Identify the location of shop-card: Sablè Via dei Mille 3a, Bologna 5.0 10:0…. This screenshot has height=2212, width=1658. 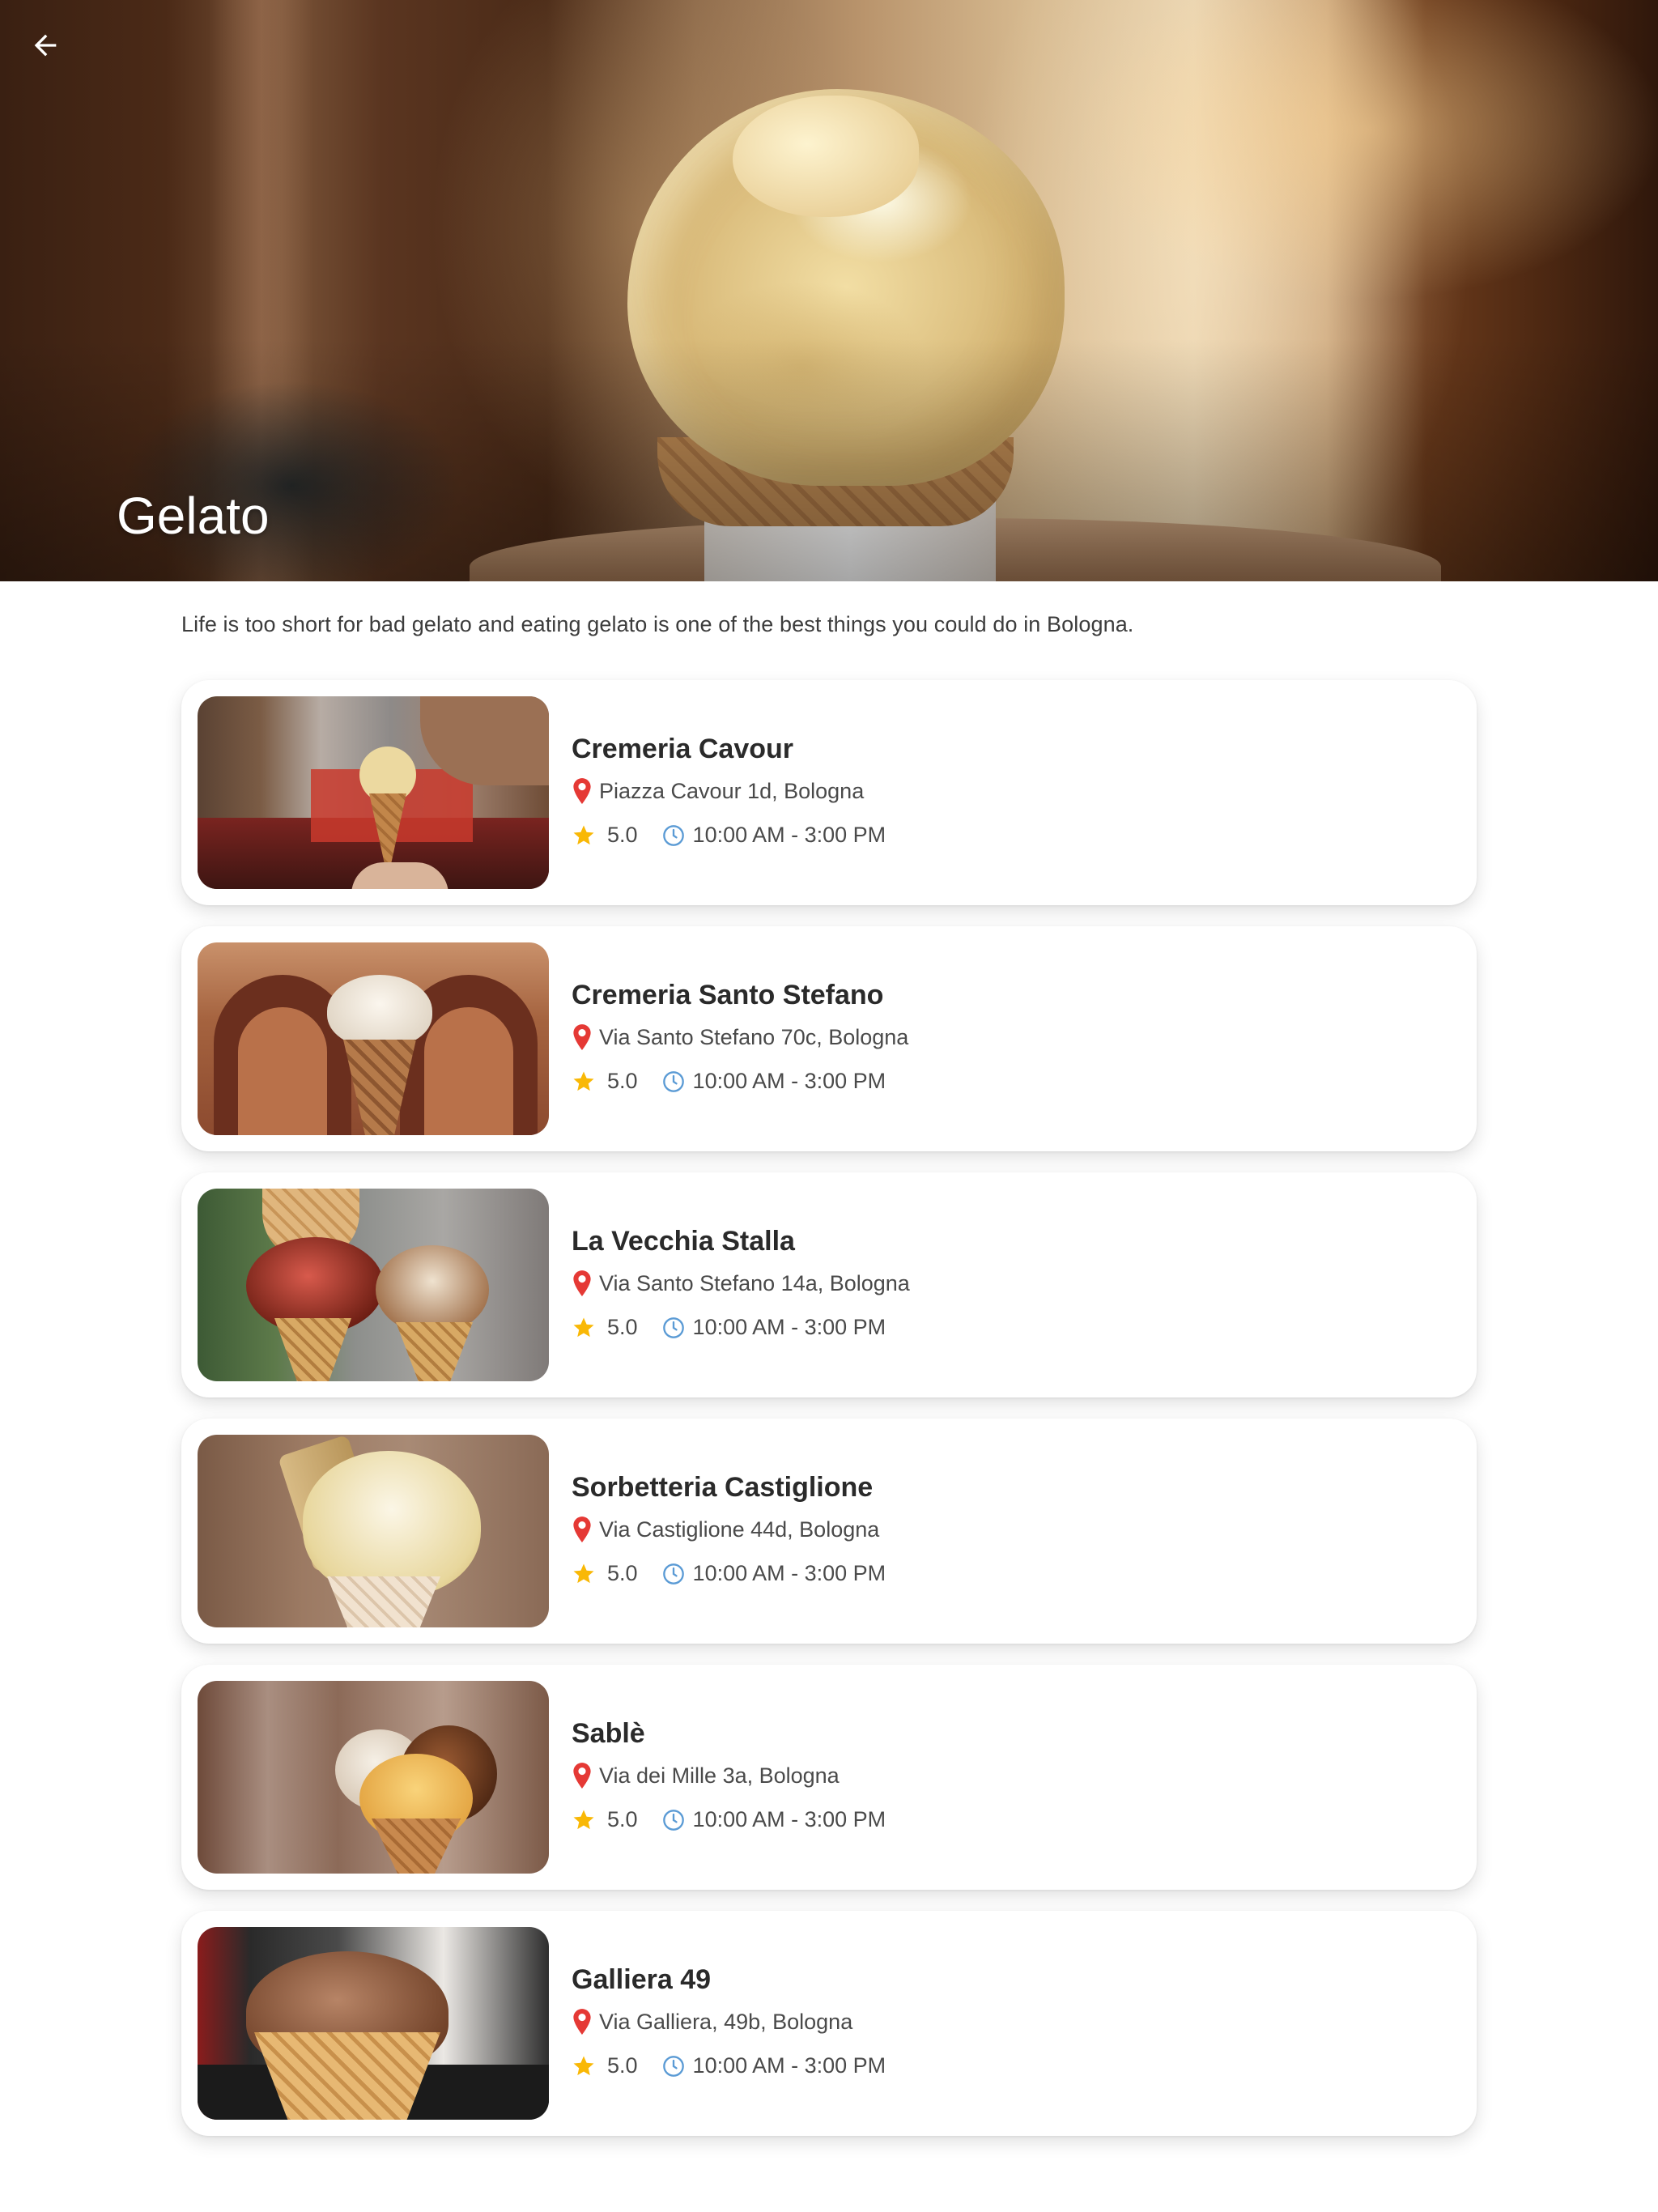
(829, 1778).